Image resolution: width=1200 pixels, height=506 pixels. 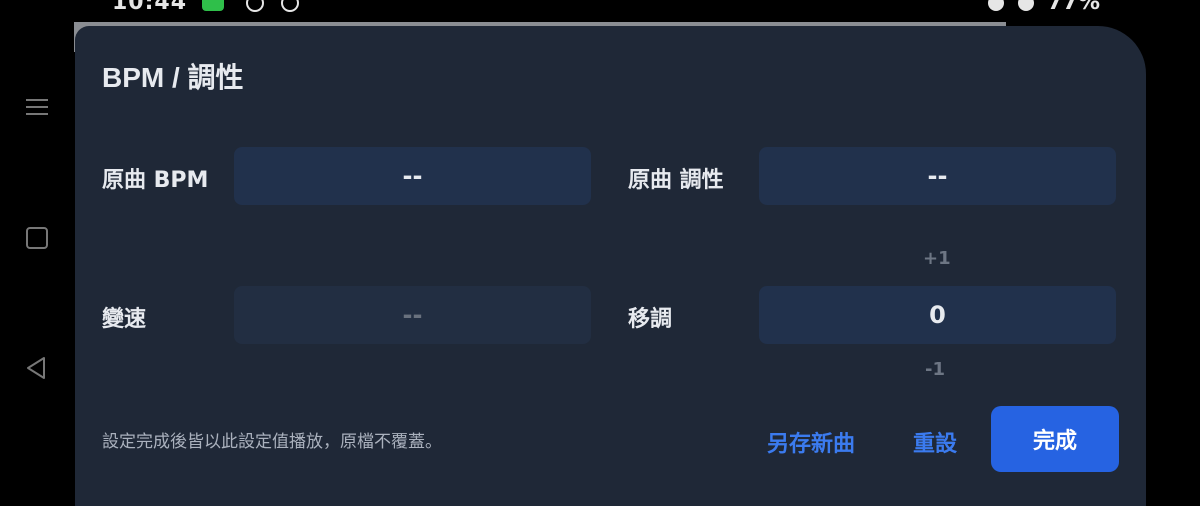 What do you see at coordinates (412, 176) in the screenshot?
I see `original-bpm-field: --` at bounding box center [412, 176].